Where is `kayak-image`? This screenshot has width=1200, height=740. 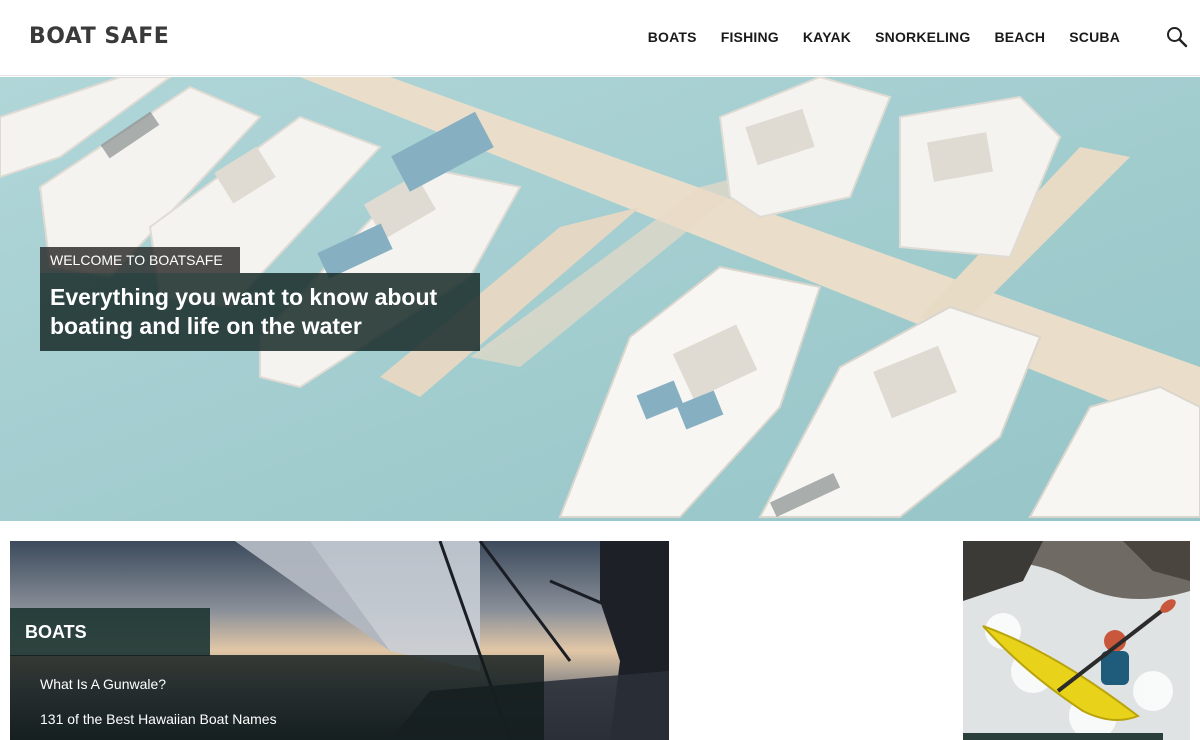 kayak-image is located at coordinates (1076, 640).